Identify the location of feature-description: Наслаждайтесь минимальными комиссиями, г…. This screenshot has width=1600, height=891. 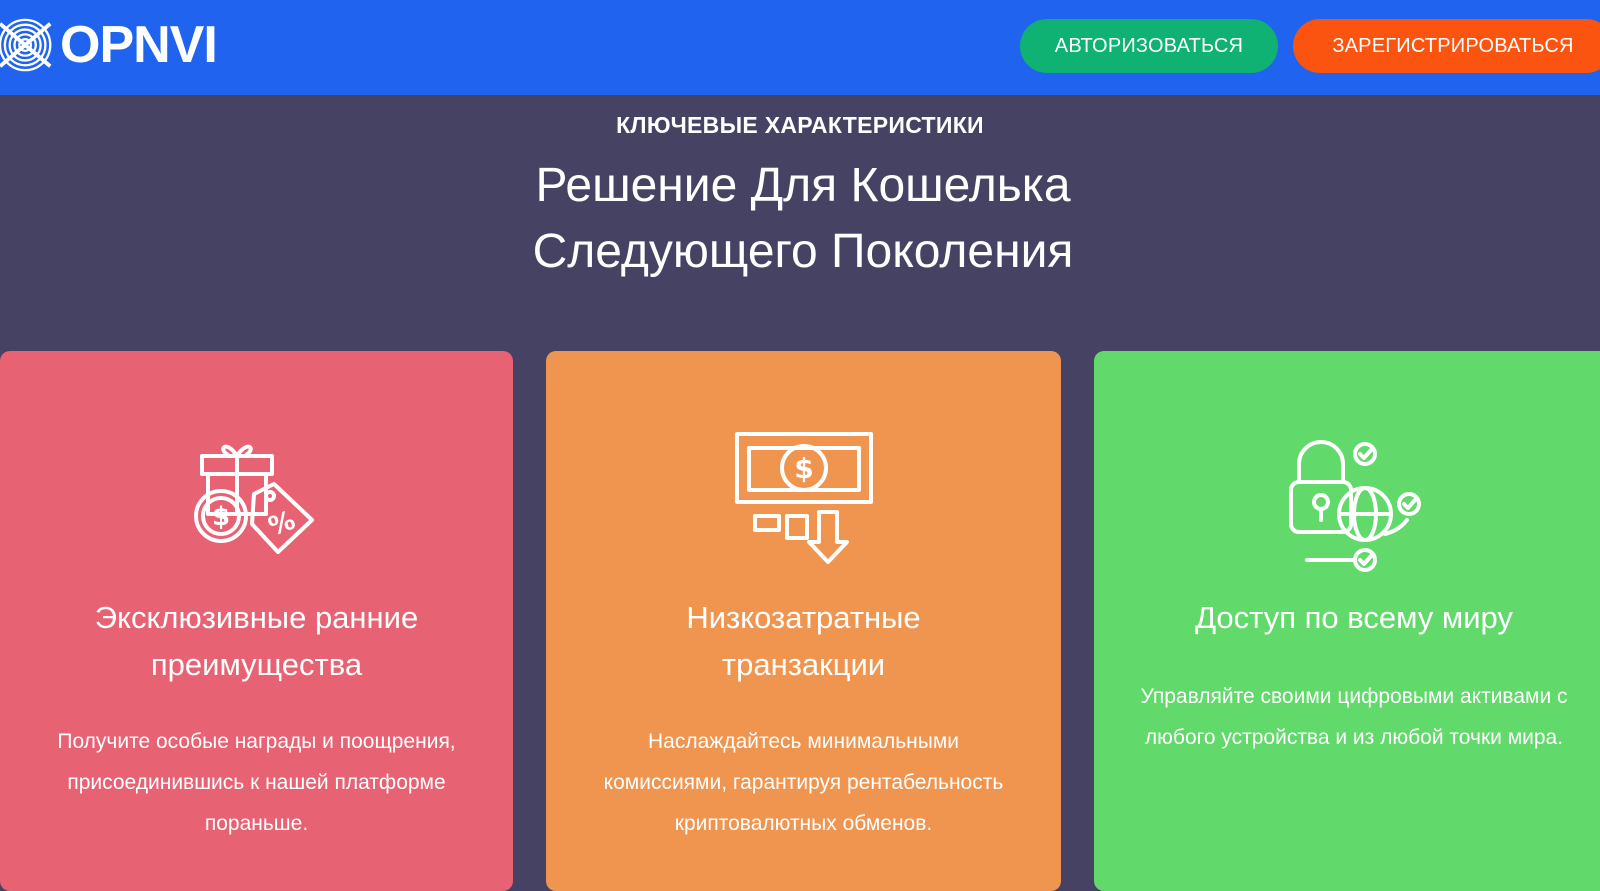
(803, 782).